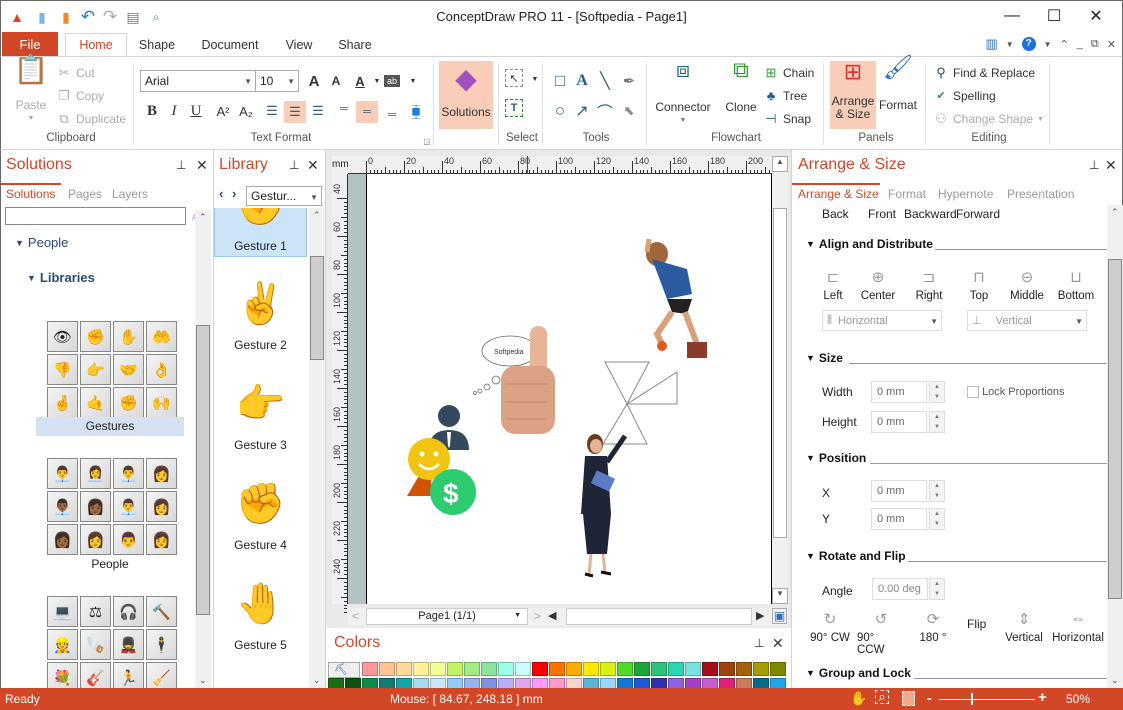  Describe the element at coordinates (964, 96) in the screenshot. I see `spelling-button: ✔ Spelling` at that location.